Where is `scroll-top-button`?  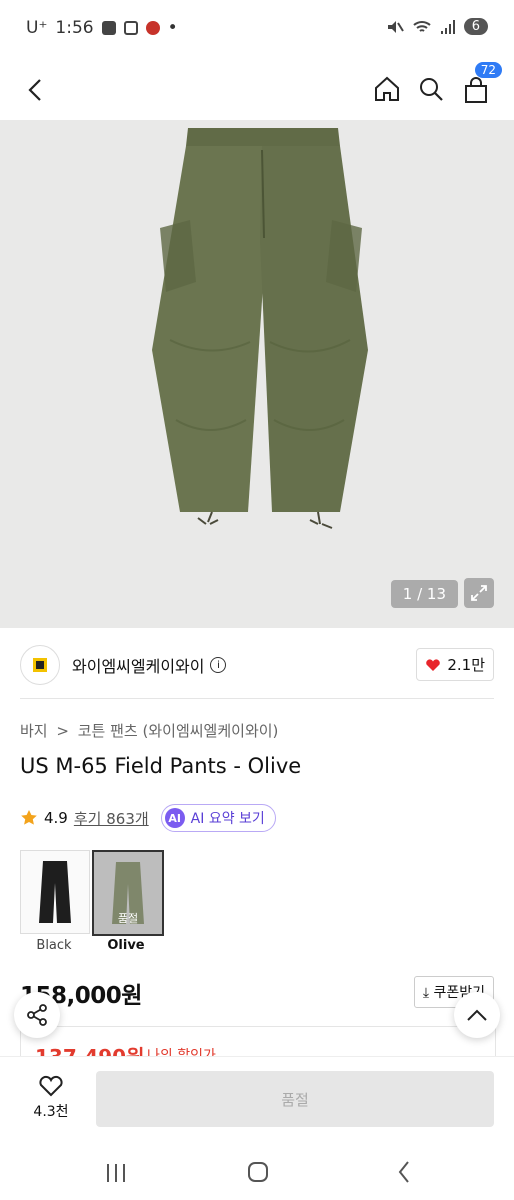
scroll-top-button is located at coordinates (477, 1015).